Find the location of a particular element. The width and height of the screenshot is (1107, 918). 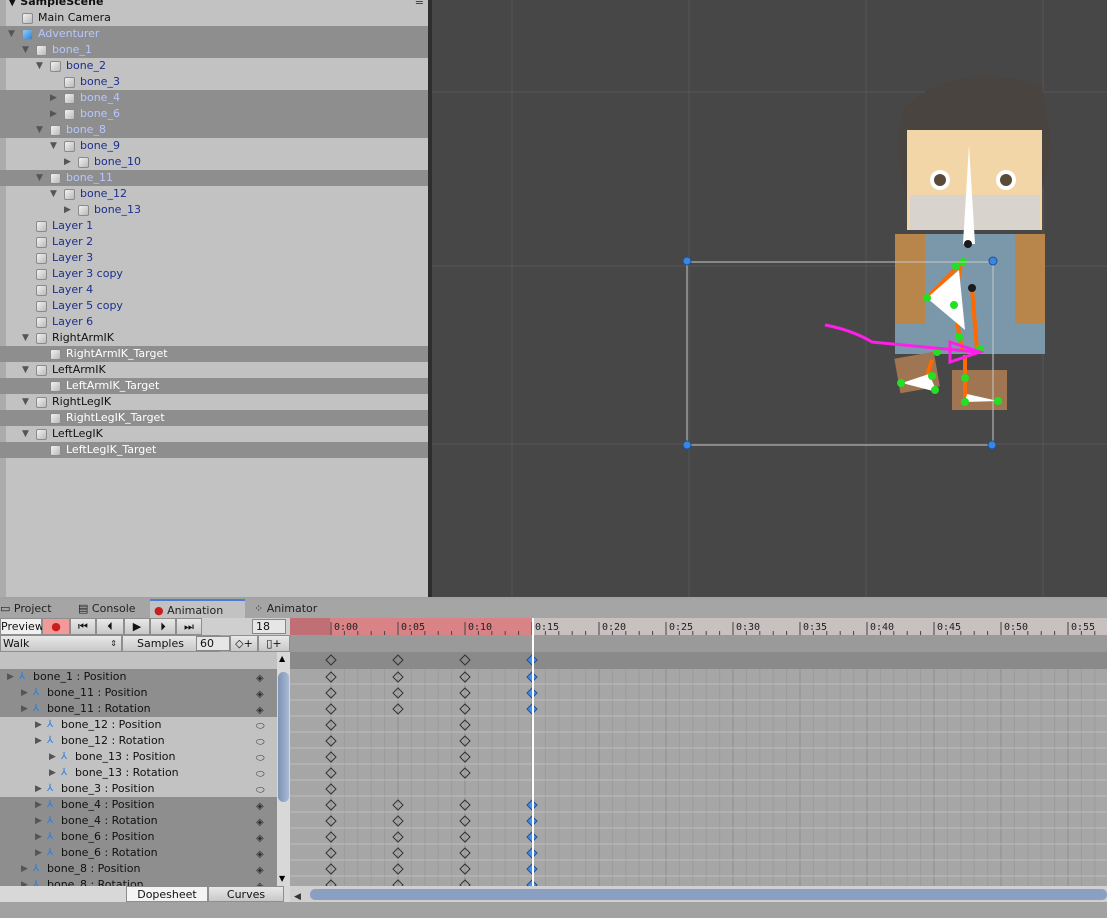

record-button: ● is located at coordinates (56, 626).